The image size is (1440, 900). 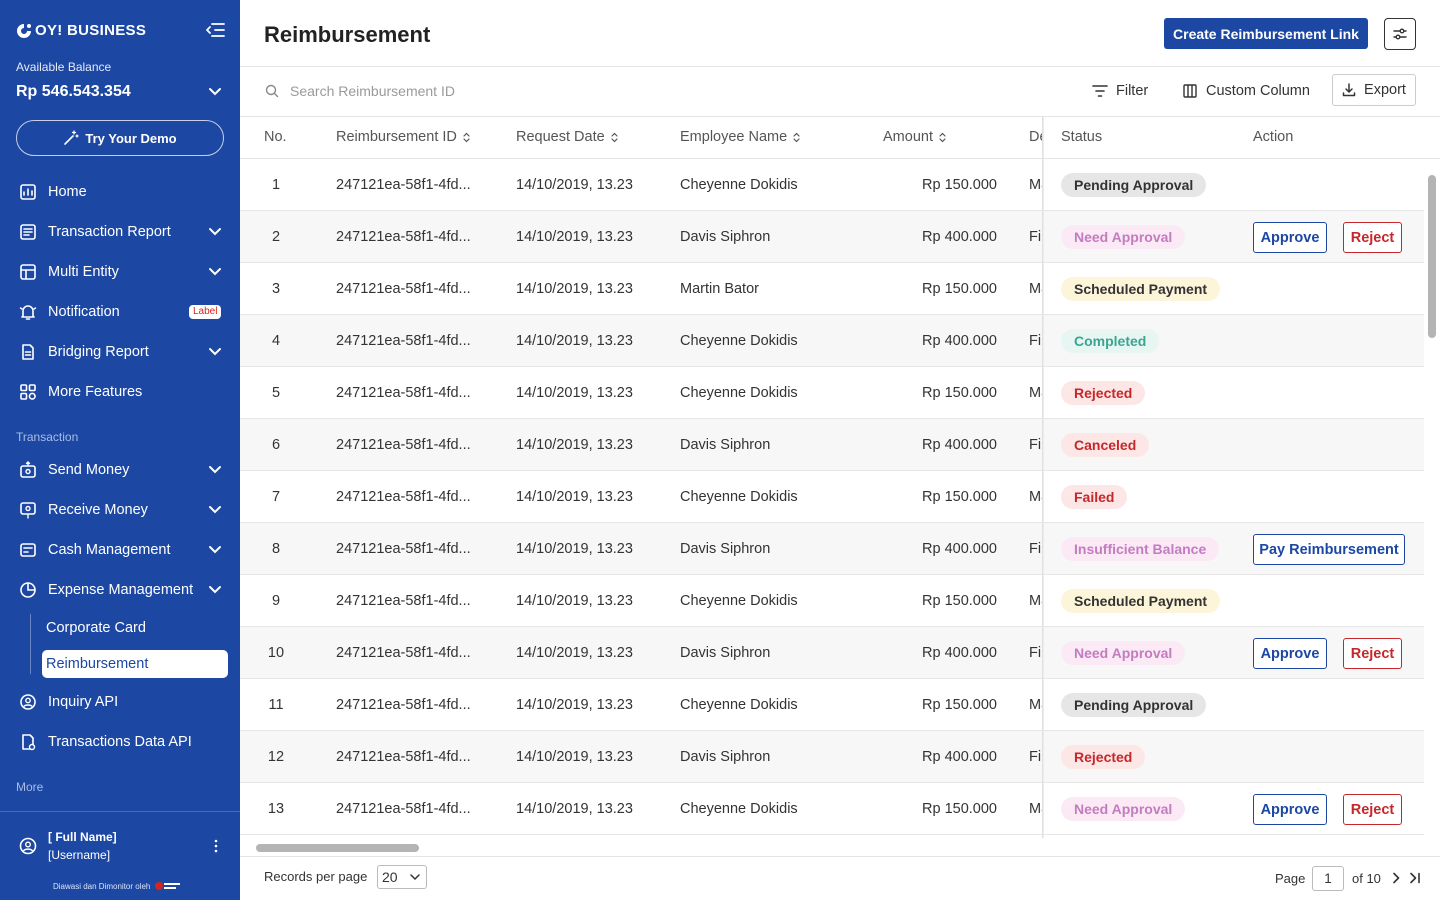 I want to click on nav-label: Transaction Report, so click(x=109, y=232).